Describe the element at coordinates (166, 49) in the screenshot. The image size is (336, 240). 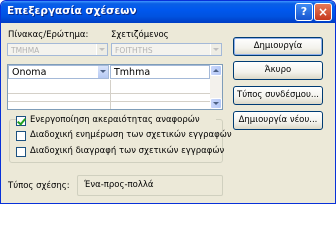
I see `related-table-select: FOITHTHS` at that location.